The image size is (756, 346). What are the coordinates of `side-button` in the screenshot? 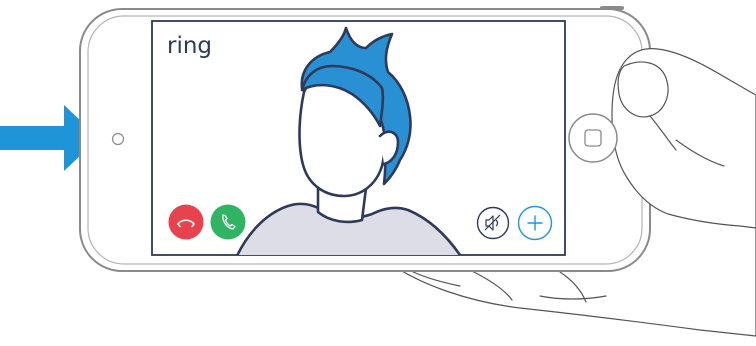 It's located at (612, 8).